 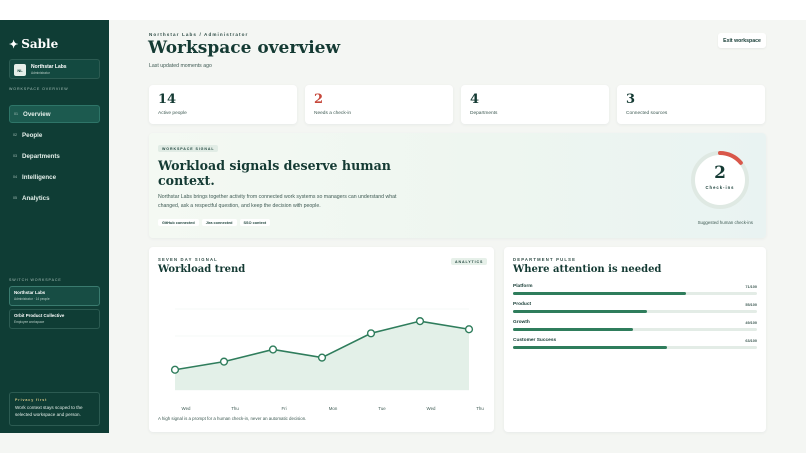 I want to click on app-logo: ✦ Sable, so click(x=33, y=44).